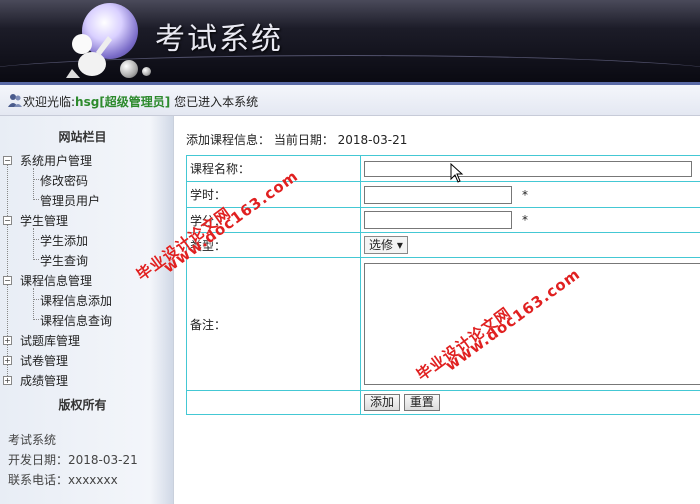 The width and height of the screenshot is (700, 504). I want to click on type-select: 选修 ▾, so click(386, 245).